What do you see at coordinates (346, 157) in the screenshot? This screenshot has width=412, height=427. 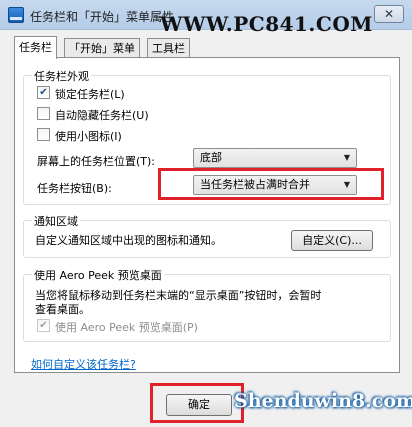 I see `chevron-down-icon: ▼` at bounding box center [346, 157].